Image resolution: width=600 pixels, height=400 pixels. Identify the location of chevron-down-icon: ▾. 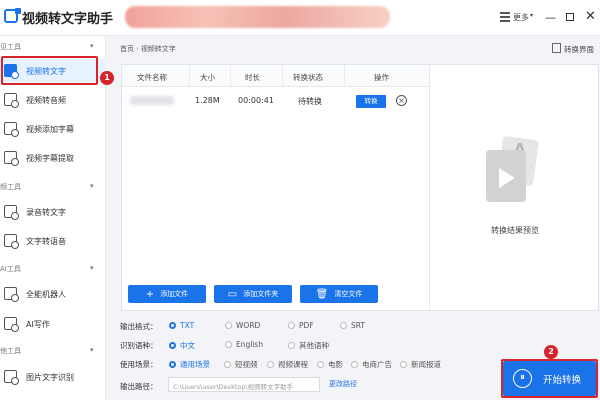
(531, 15).